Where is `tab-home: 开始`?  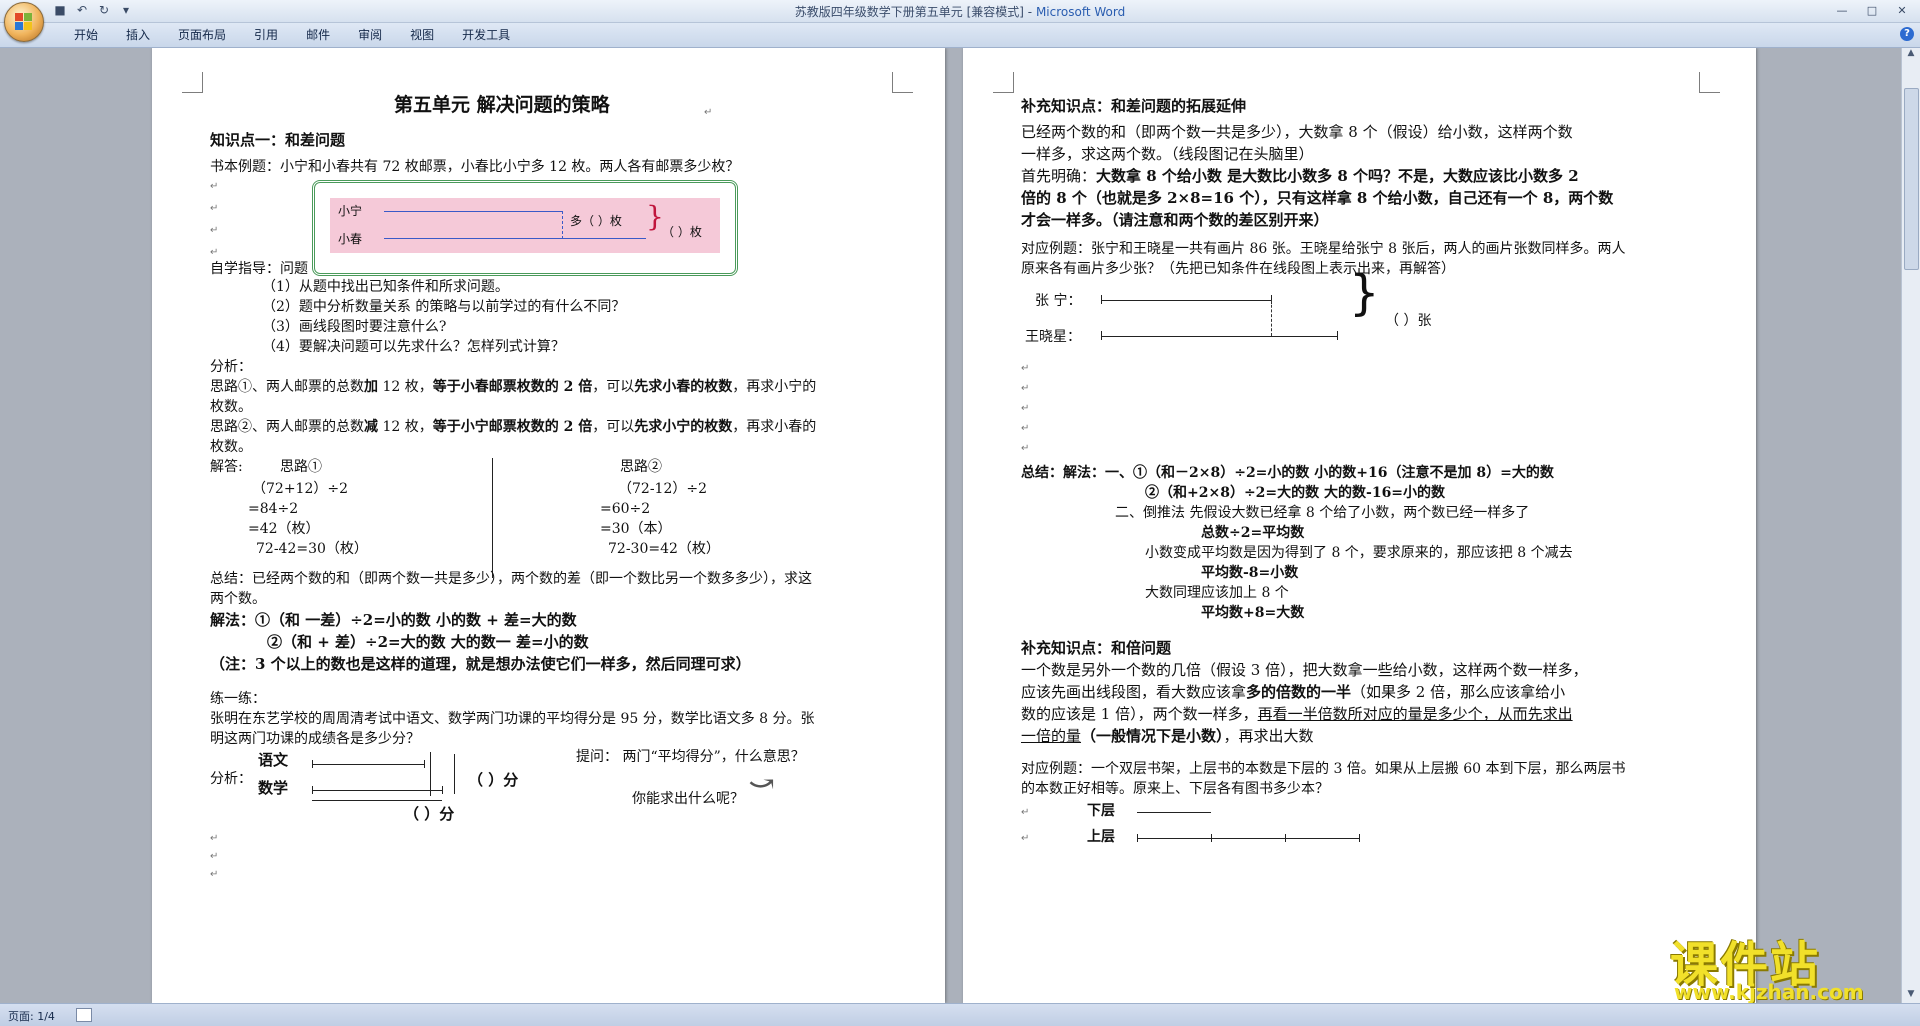
tab-home: 开始 is located at coordinates (86, 35).